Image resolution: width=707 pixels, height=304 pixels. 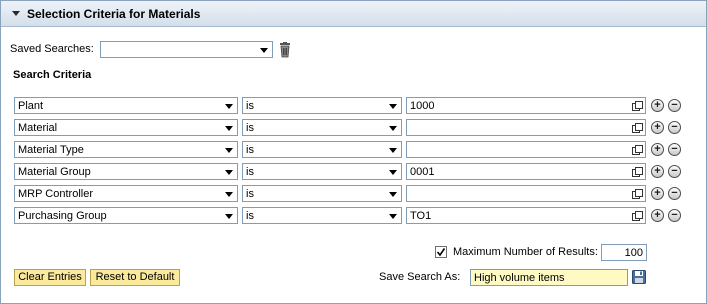 What do you see at coordinates (422, 106) in the screenshot?
I see `criteria-value-text: 1000` at bounding box center [422, 106].